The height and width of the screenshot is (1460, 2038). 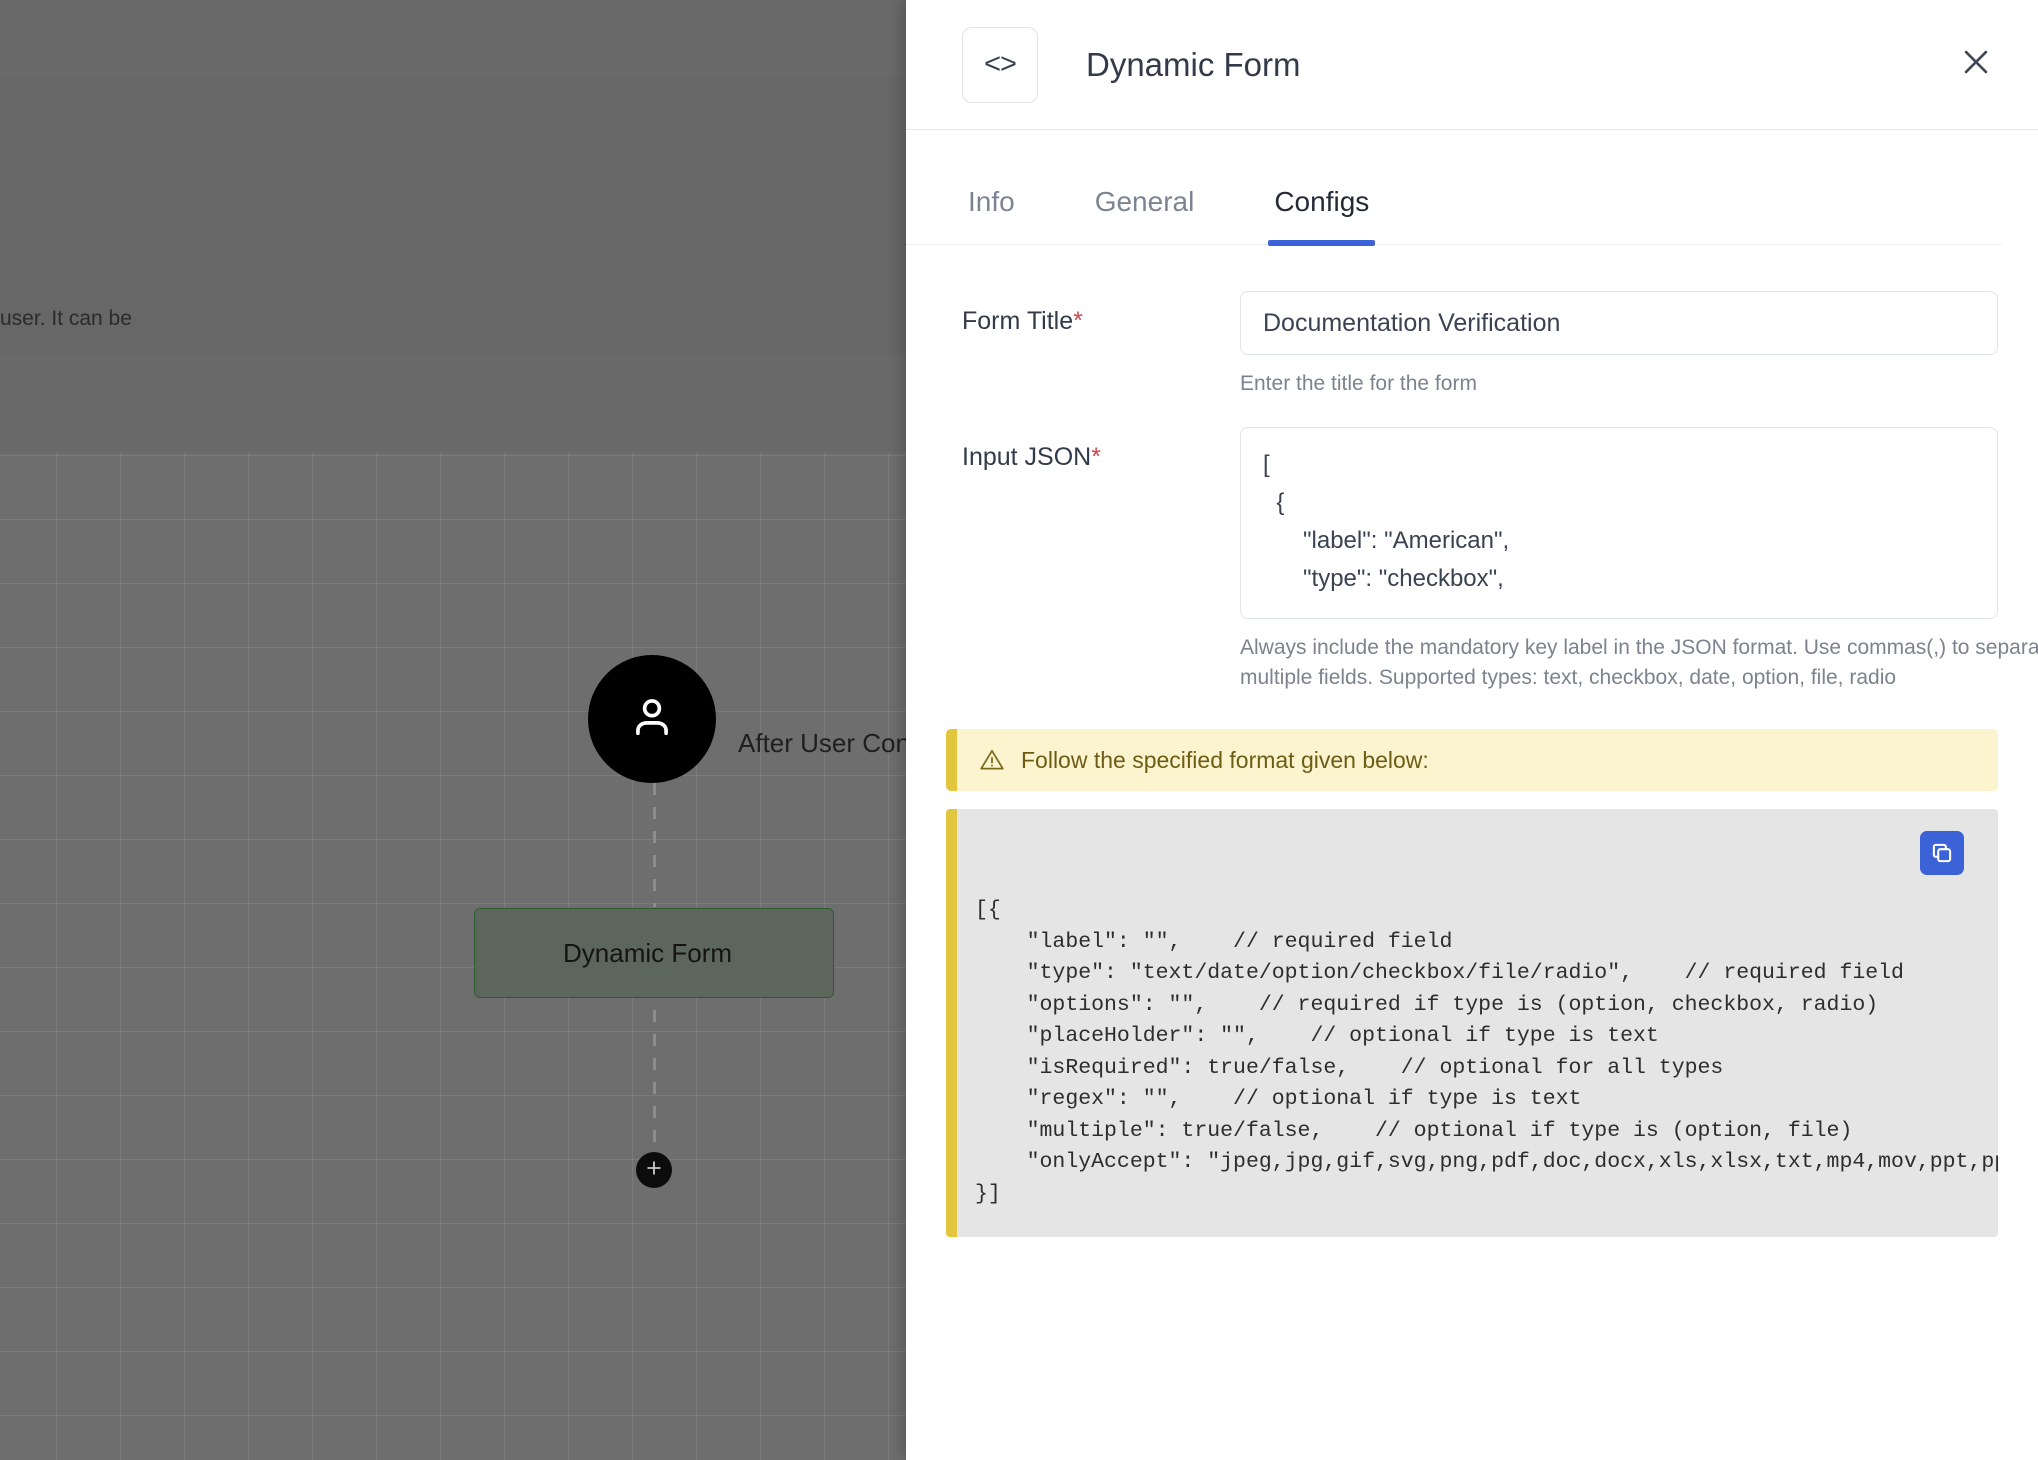 I want to click on add-node-button, so click(x=654, y=1170).